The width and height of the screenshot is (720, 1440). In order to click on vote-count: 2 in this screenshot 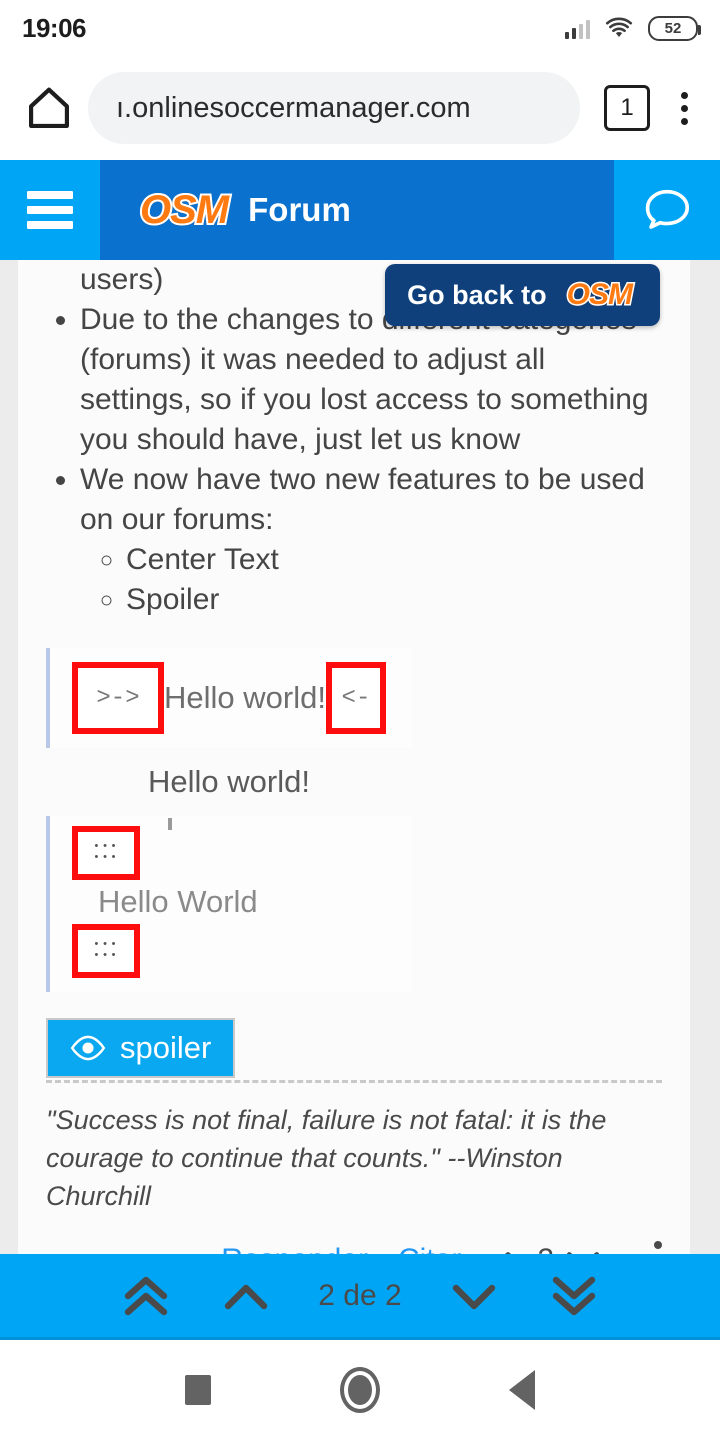, I will do `click(545, 1248)`.